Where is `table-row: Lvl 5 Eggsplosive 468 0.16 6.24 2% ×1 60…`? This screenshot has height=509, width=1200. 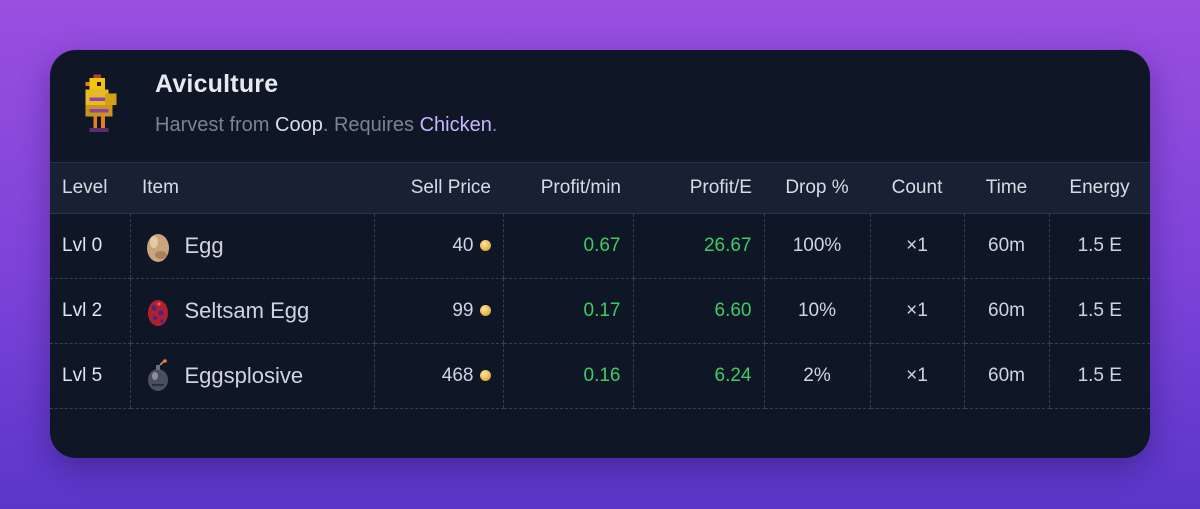
table-row: Lvl 5 Eggsplosive 468 0.16 6.24 2% ×1 60… is located at coordinates (600, 376).